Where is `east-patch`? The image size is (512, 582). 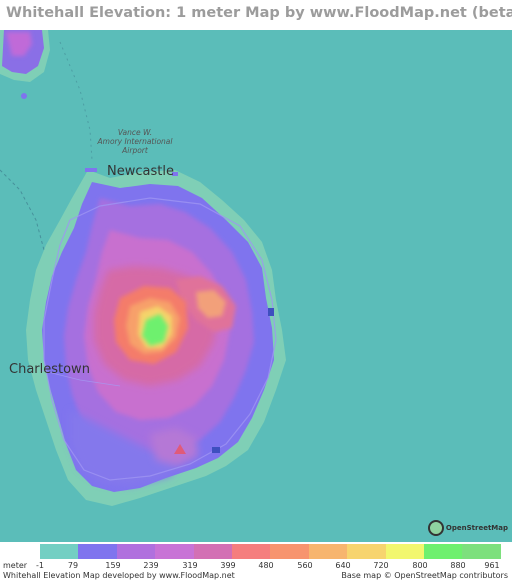 east-patch is located at coordinates (271, 312).